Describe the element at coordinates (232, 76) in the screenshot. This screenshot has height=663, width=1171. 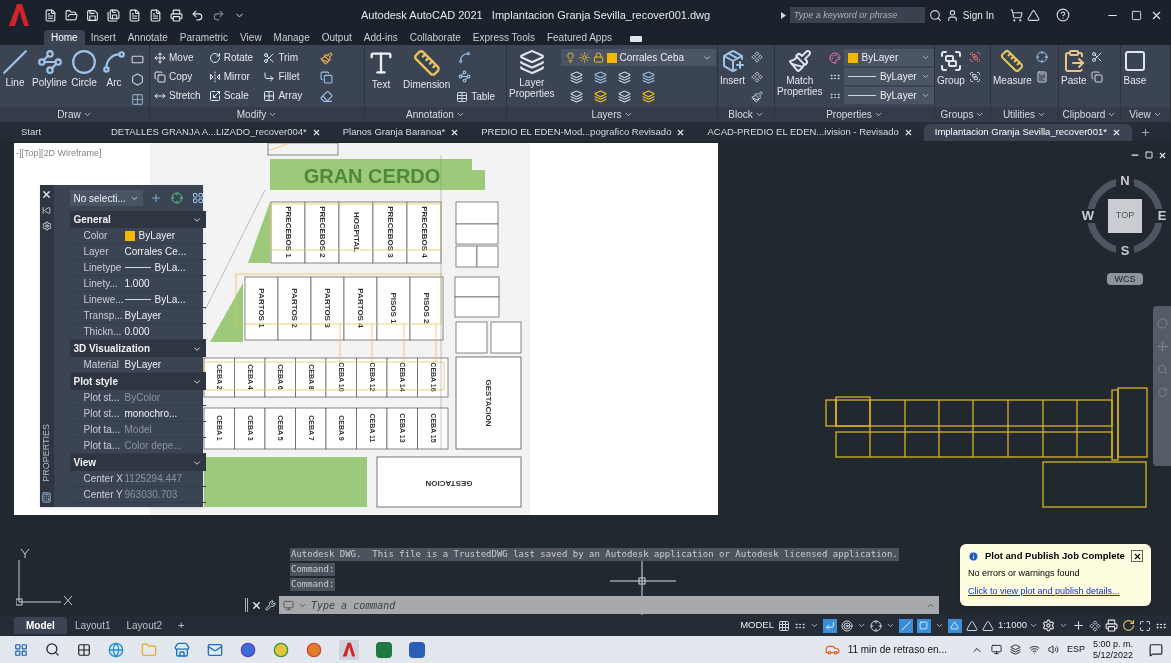
I see `ribbon-tool: Mirror` at that location.